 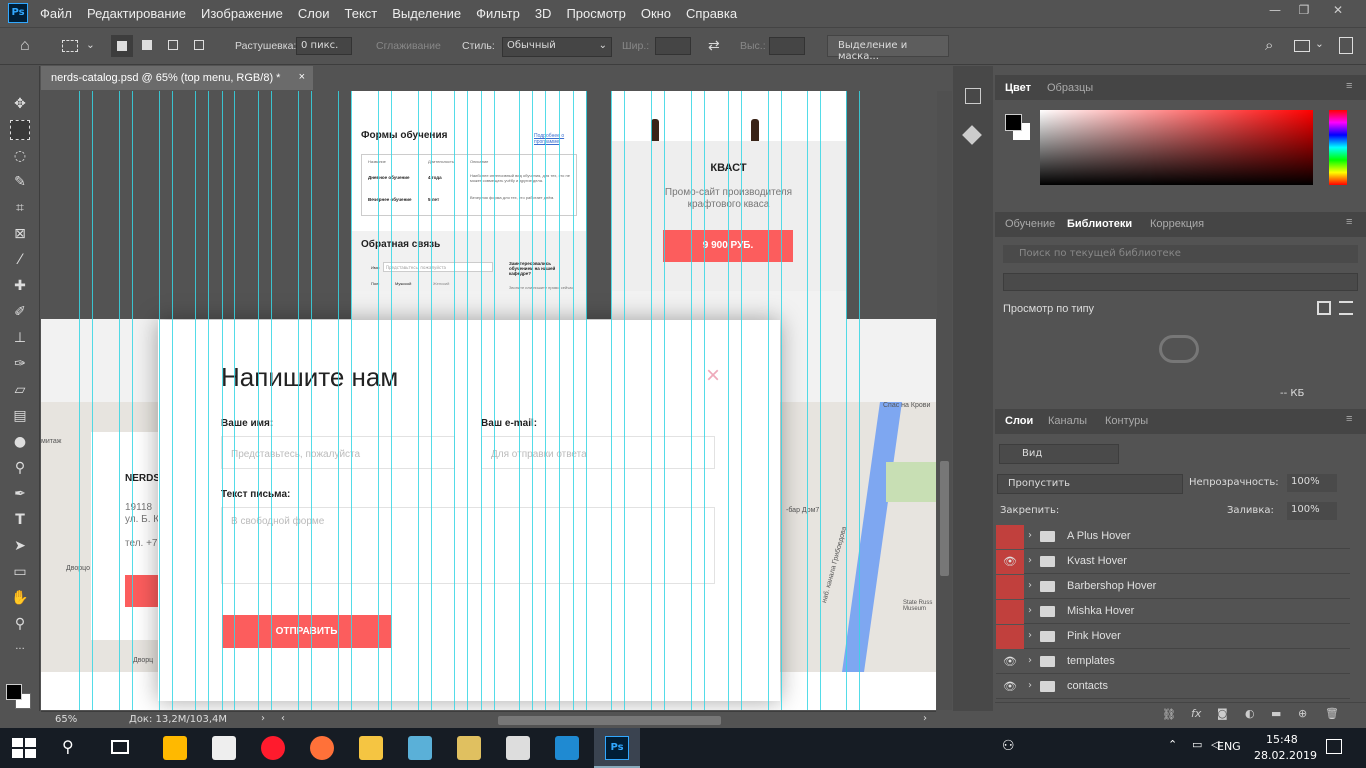 I want to click on menu-image: Изображение, so click(x=242, y=13).